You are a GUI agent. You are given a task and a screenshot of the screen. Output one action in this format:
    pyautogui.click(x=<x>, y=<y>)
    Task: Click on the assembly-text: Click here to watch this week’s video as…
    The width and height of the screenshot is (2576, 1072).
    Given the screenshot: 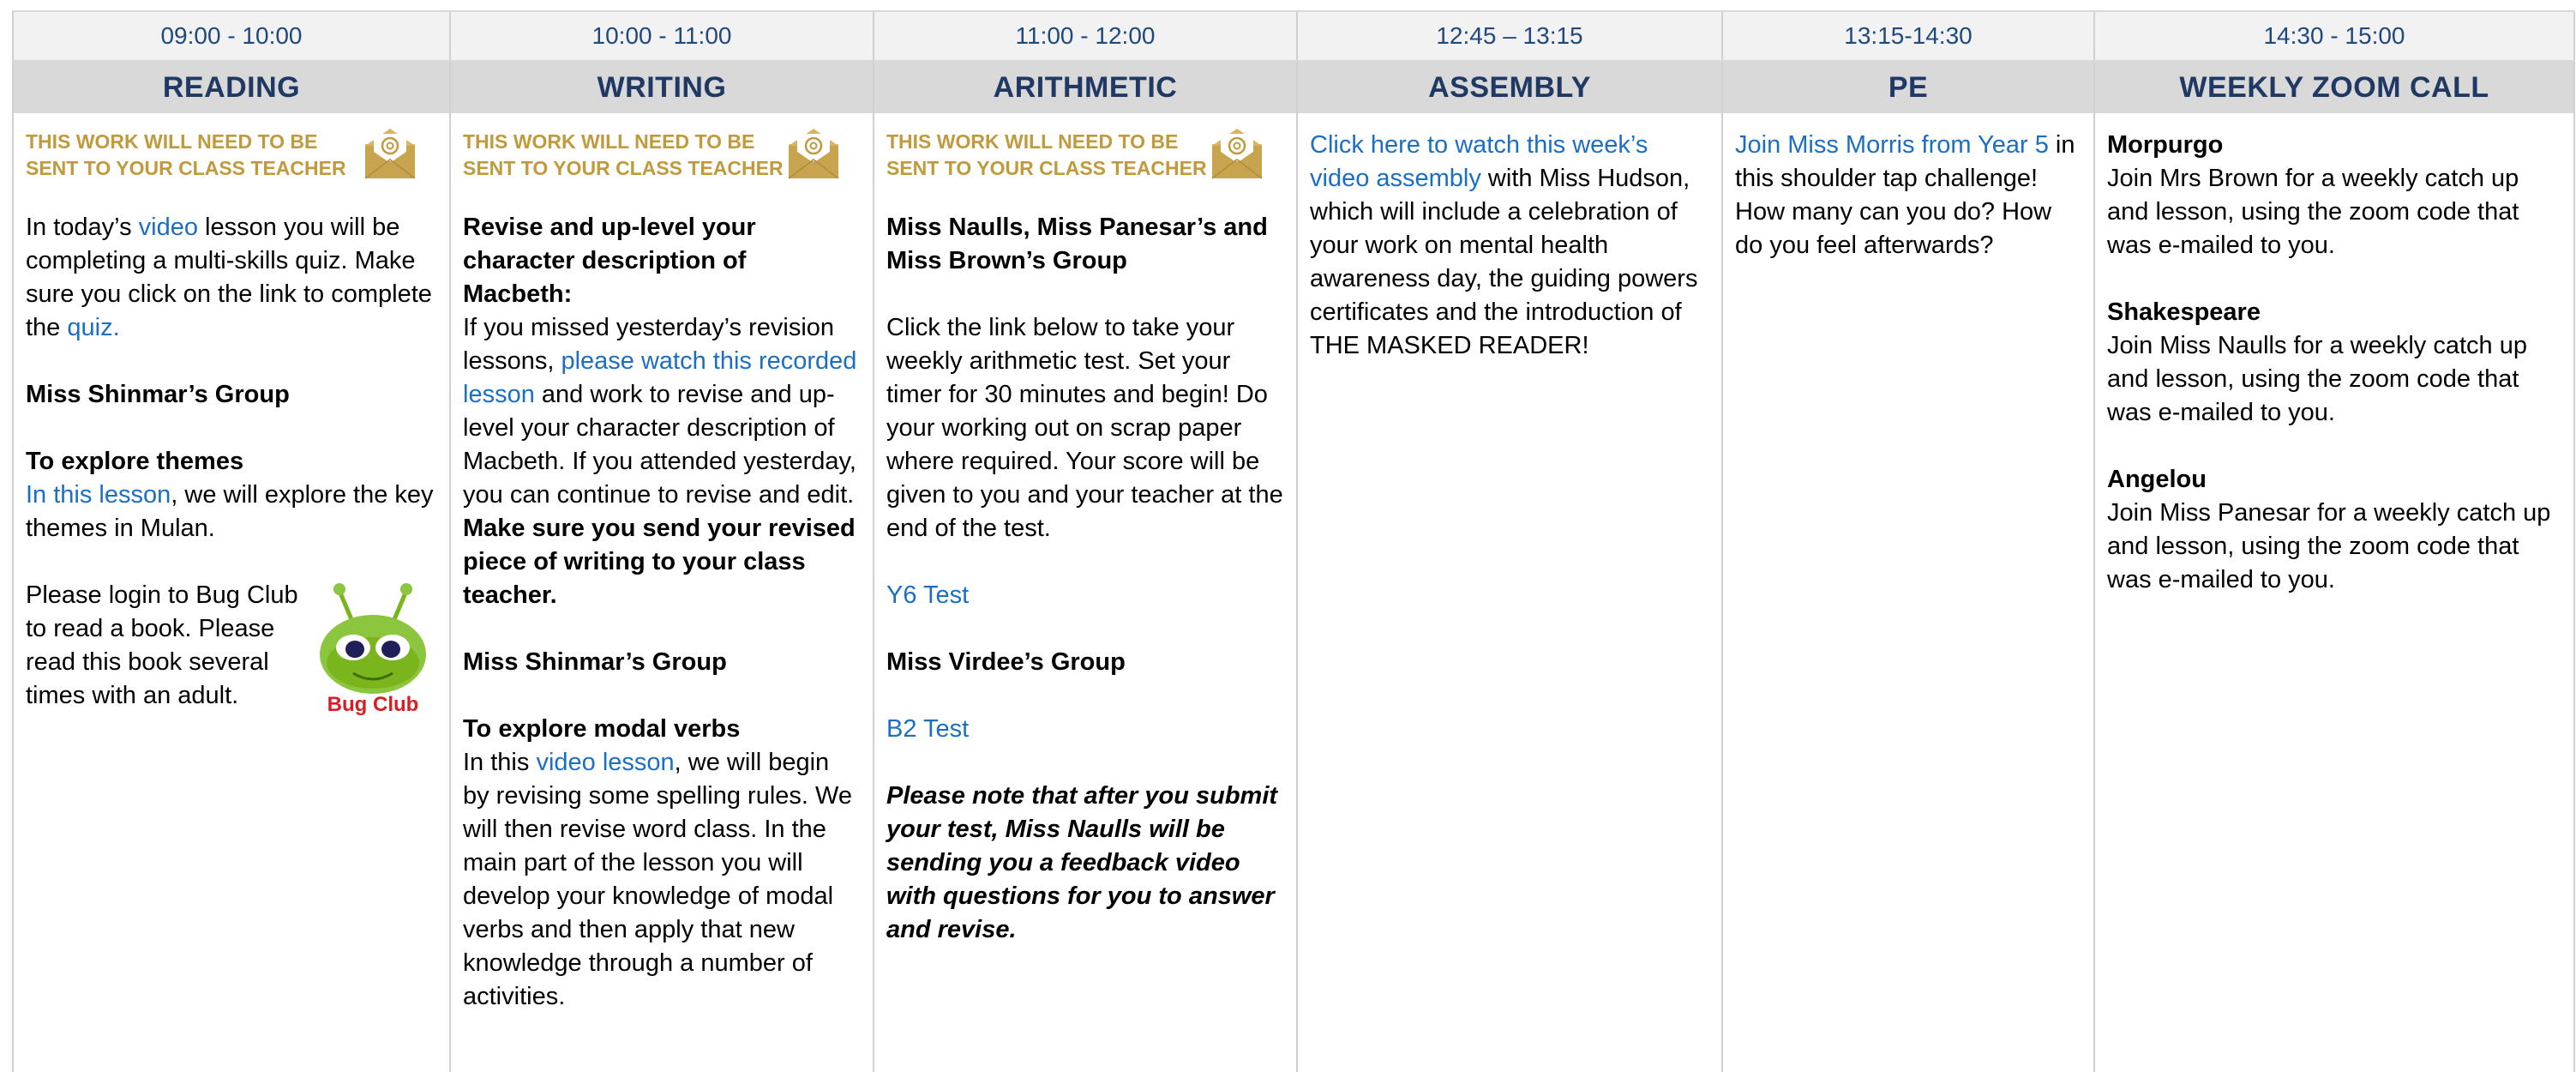 What is the action you would take?
    pyautogui.click(x=1504, y=245)
    